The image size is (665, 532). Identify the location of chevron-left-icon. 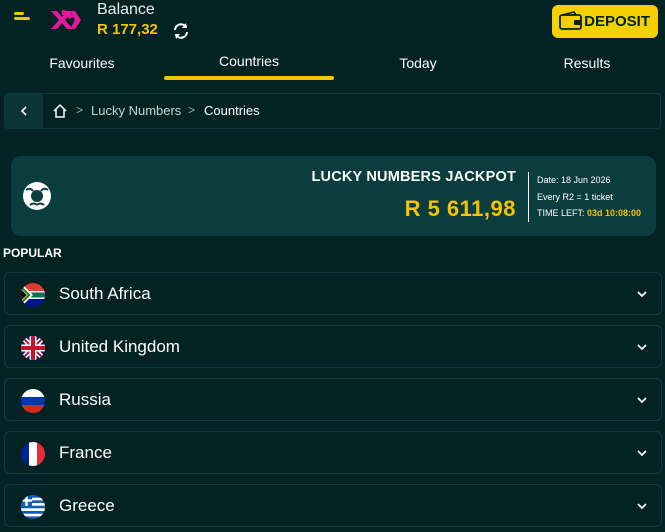
(23, 111).